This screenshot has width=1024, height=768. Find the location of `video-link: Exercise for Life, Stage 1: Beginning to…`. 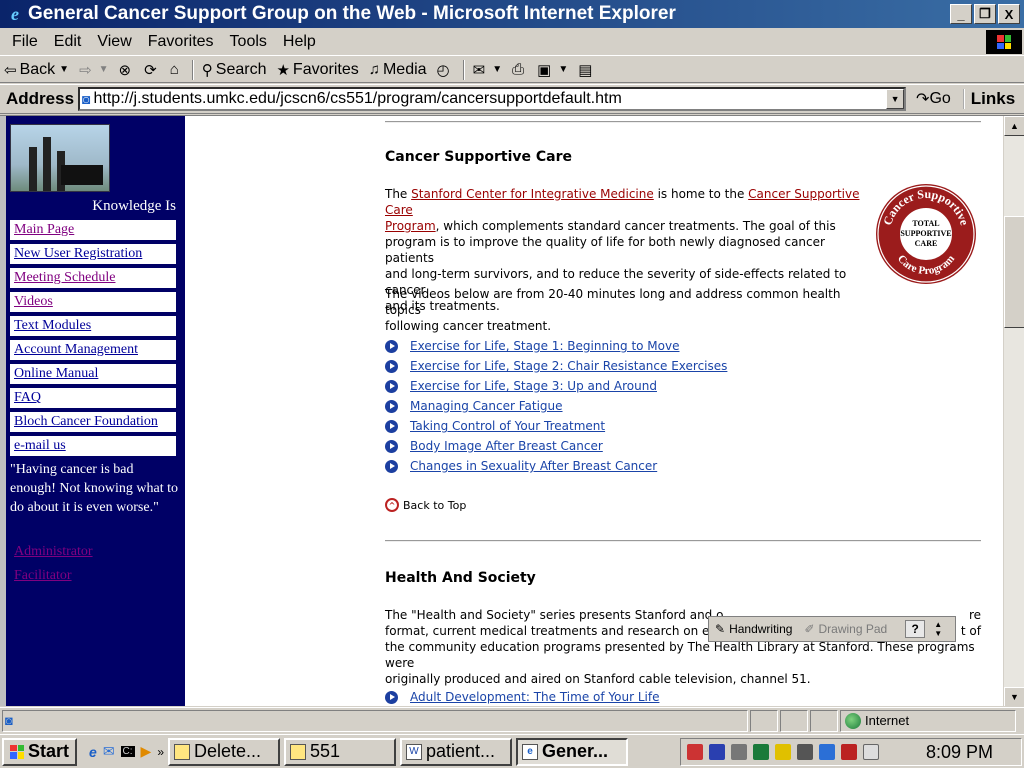

video-link: Exercise for Life, Stage 1: Beginning to… is located at coordinates (545, 346).